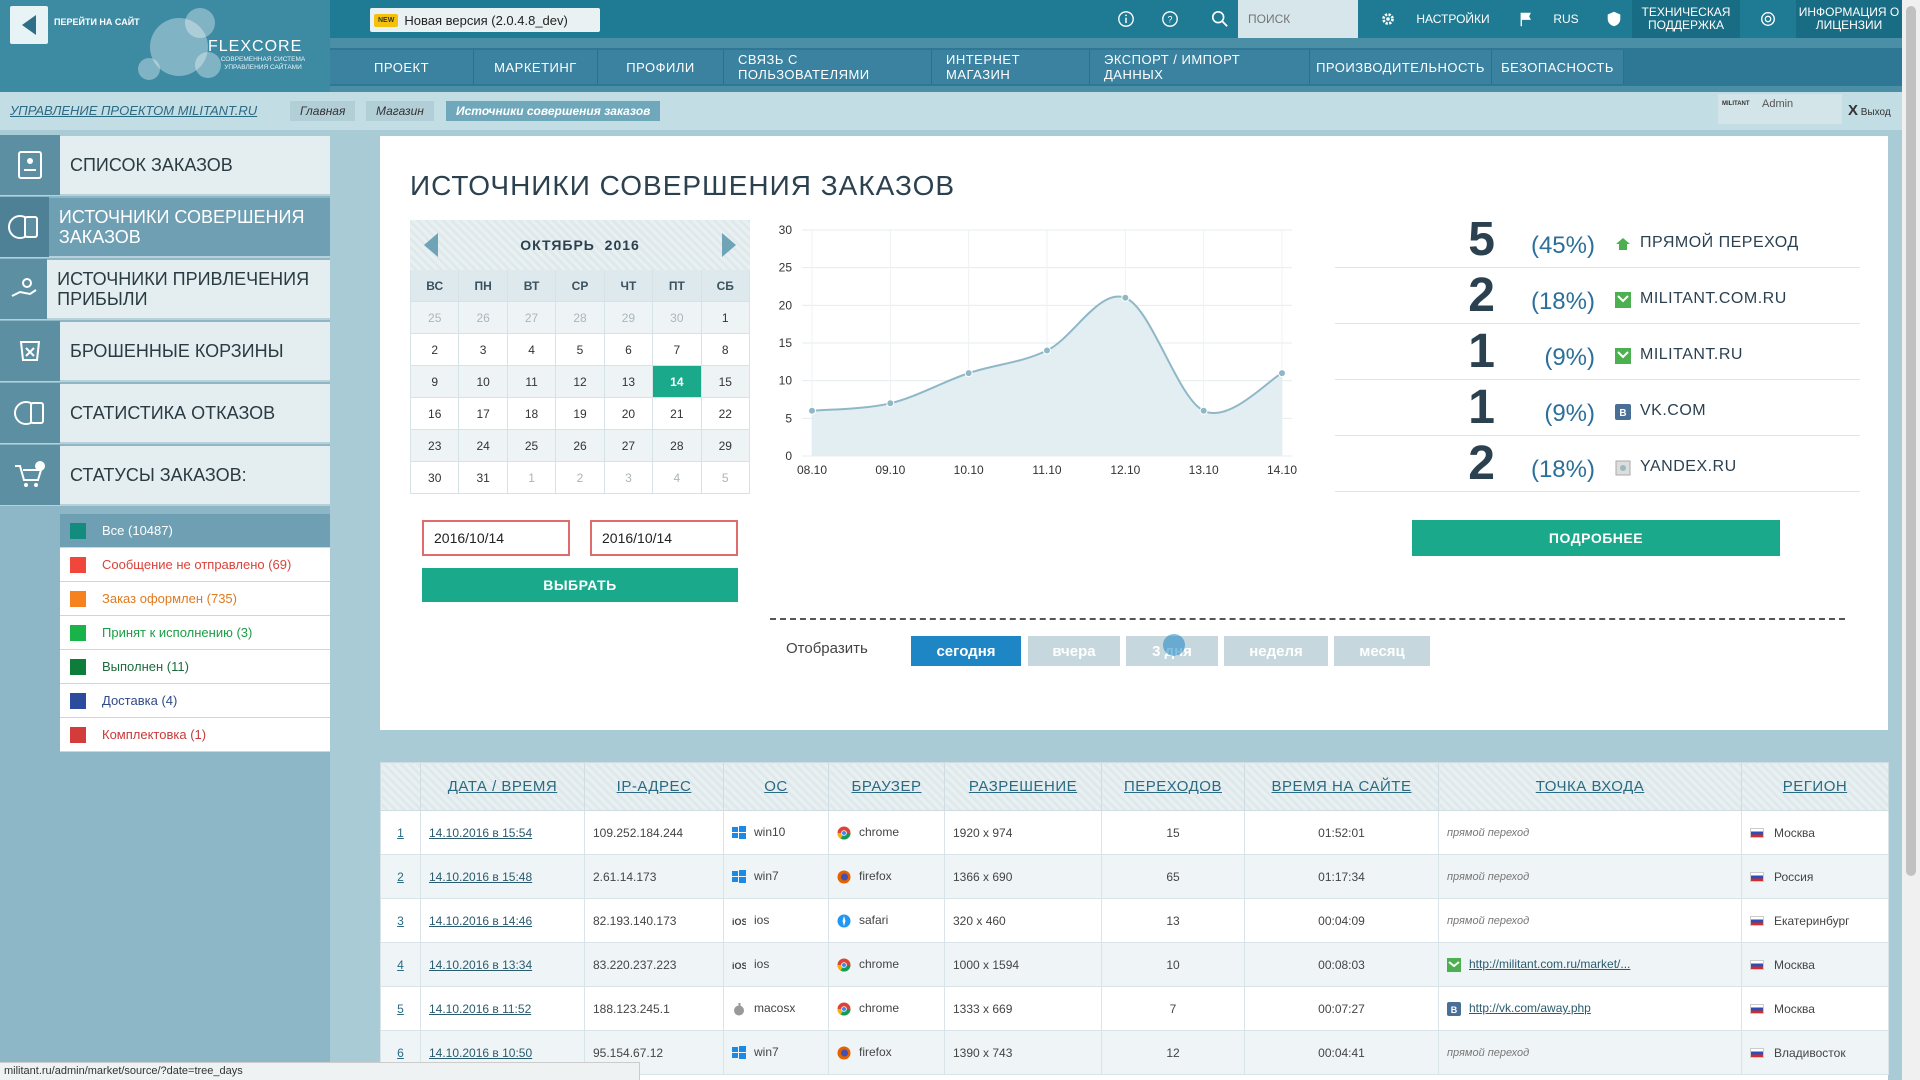 The width and height of the screenshot is (1920, 1080). Describe the element at coordinates (1780, 109) in the screenshot. I see `user-box: MILITANT Admin` at that location.